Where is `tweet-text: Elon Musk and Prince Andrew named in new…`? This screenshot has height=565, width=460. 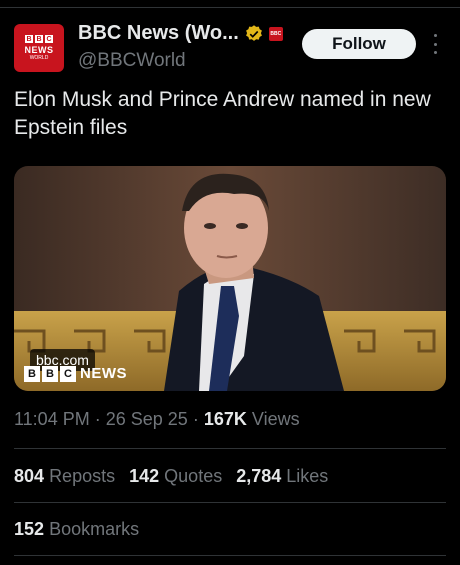 tweet-text: Elon Musk and Prince Andrew named in new… is located at coordinates (222, 113).